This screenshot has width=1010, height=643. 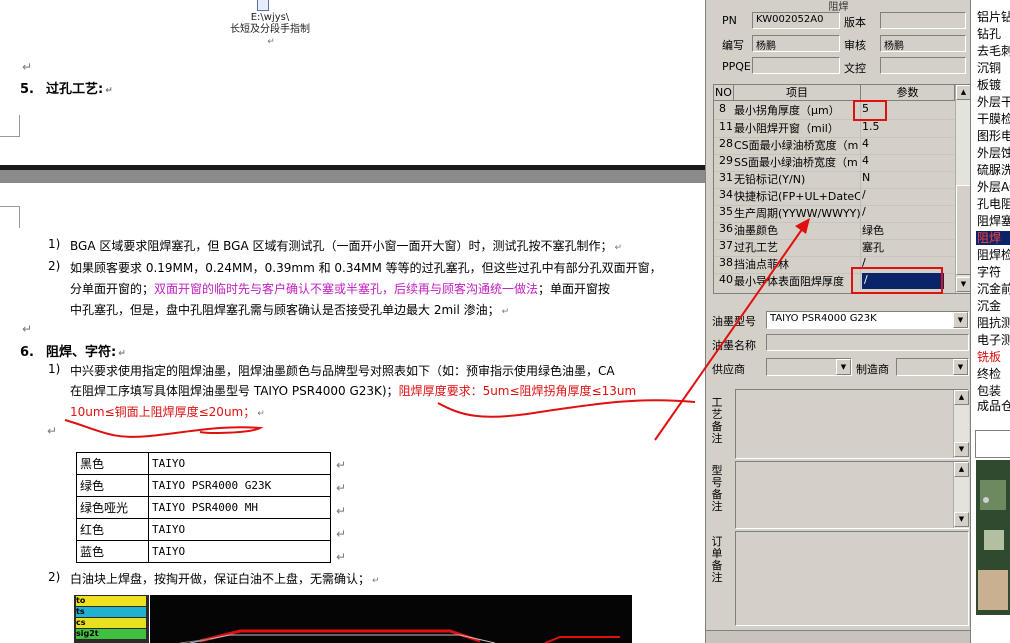 What do you see at coordinates (907, 230) in the screenshot?
I see `row-param: 绿色` at bounding box center [907, 230].